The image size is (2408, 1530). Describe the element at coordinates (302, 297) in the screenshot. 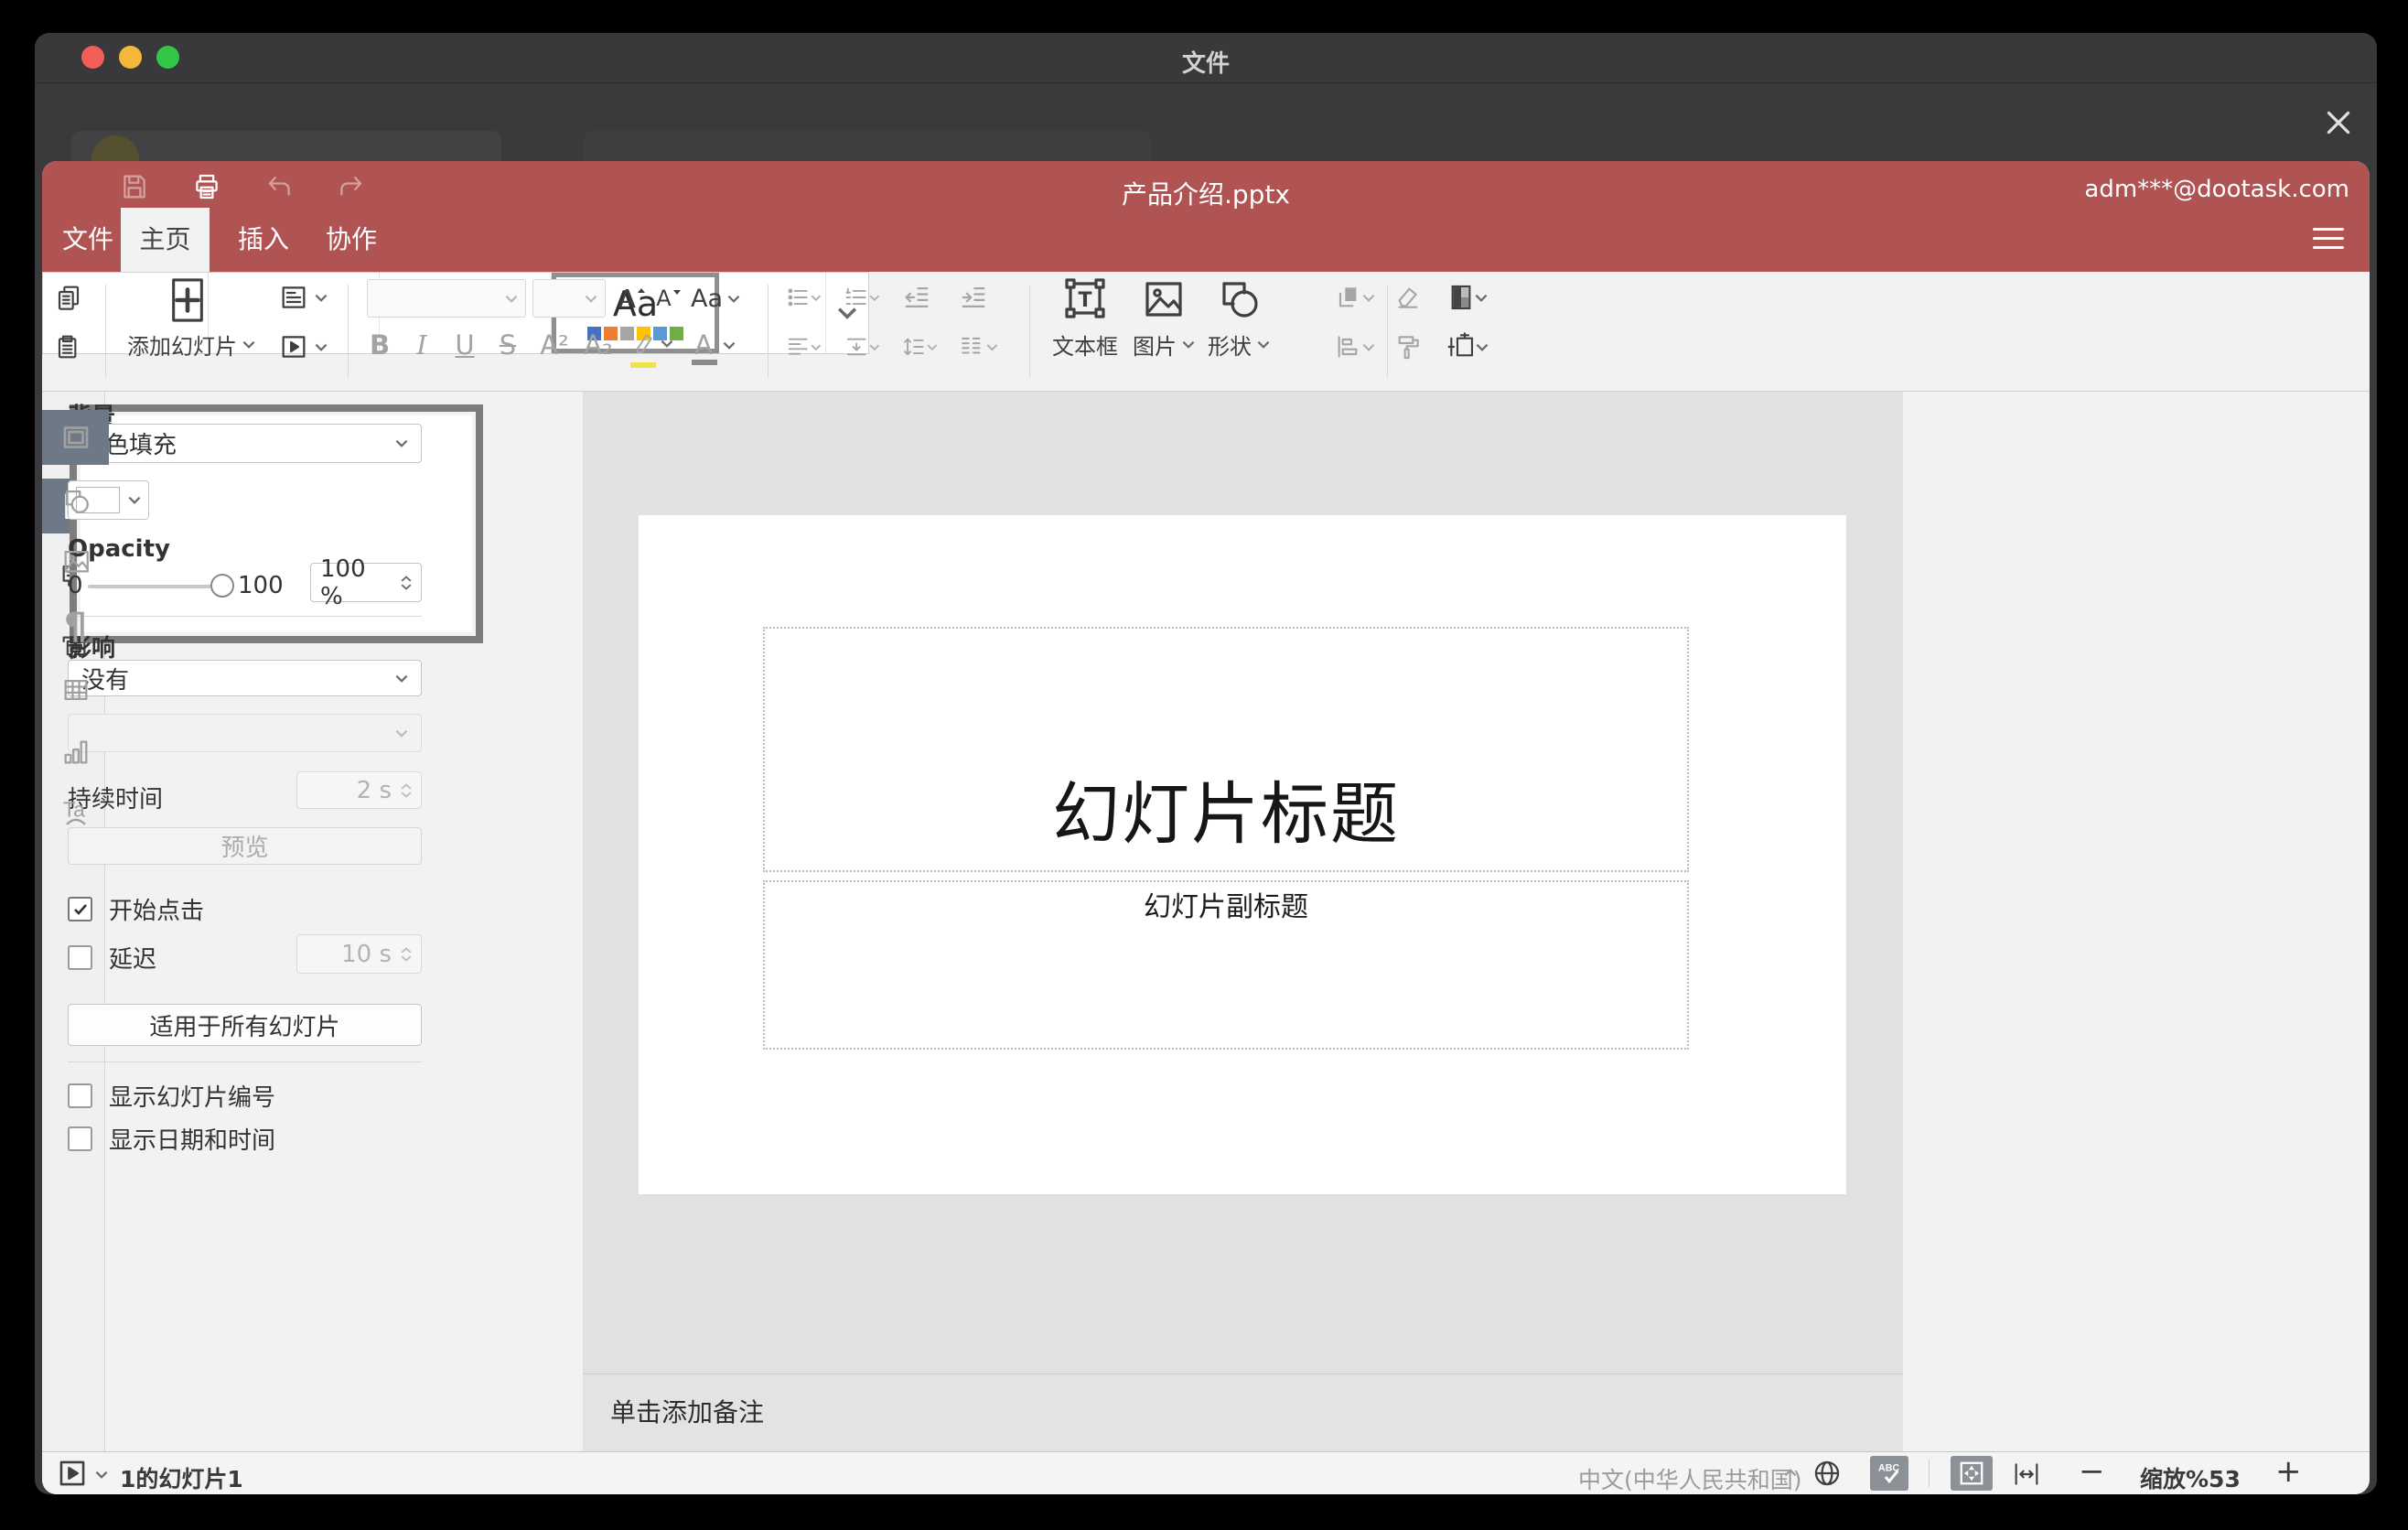

I see `slide-layout-icon` at that location.